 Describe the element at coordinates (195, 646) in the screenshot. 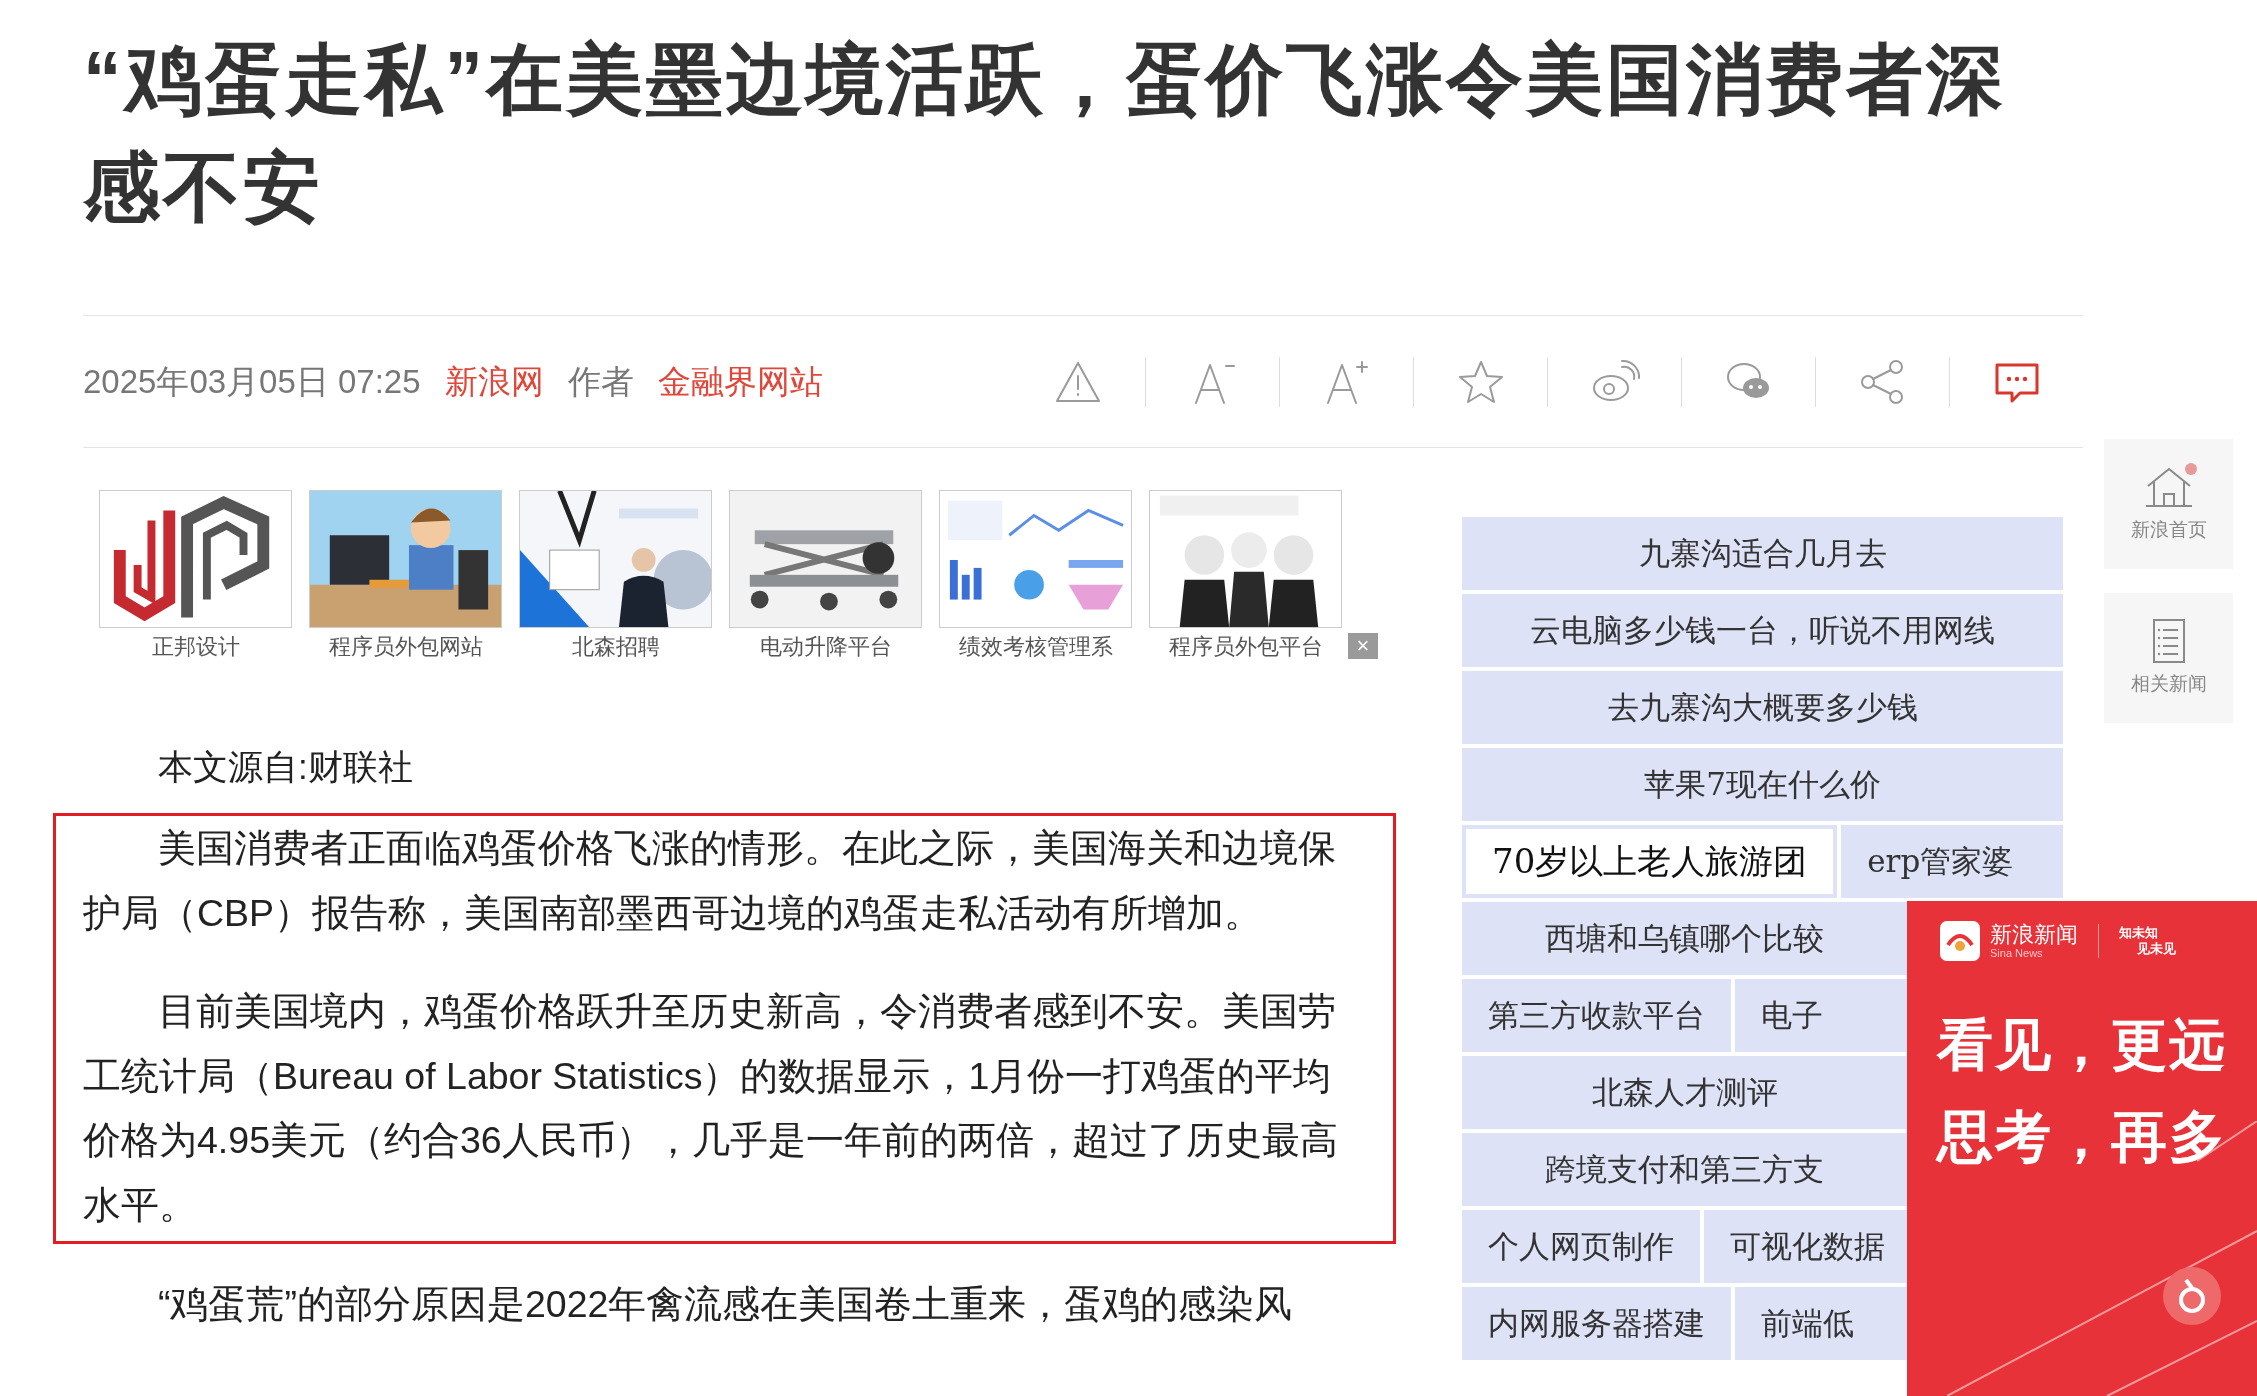

I see `ad-caption: 正邦设计` at that location.